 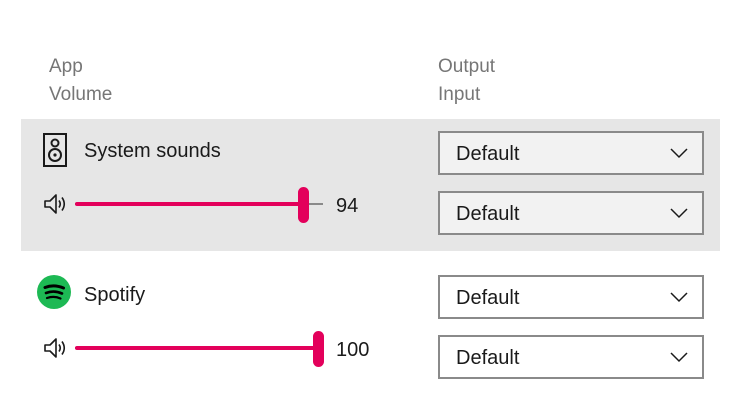 I want to click on volume-value: 100, so click(x=353, y=350).